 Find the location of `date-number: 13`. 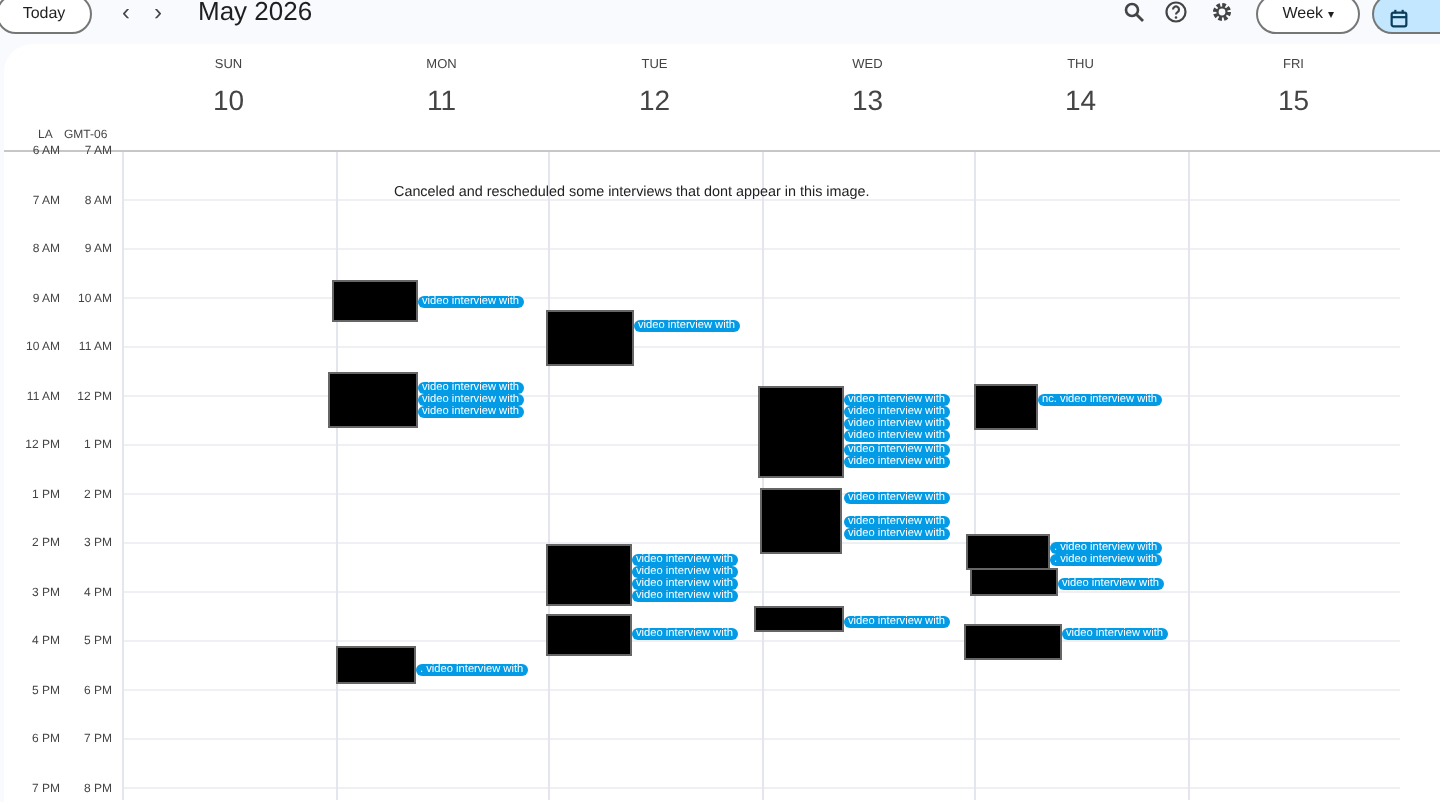

date-number: 13 is located at coordinates (867, 100).